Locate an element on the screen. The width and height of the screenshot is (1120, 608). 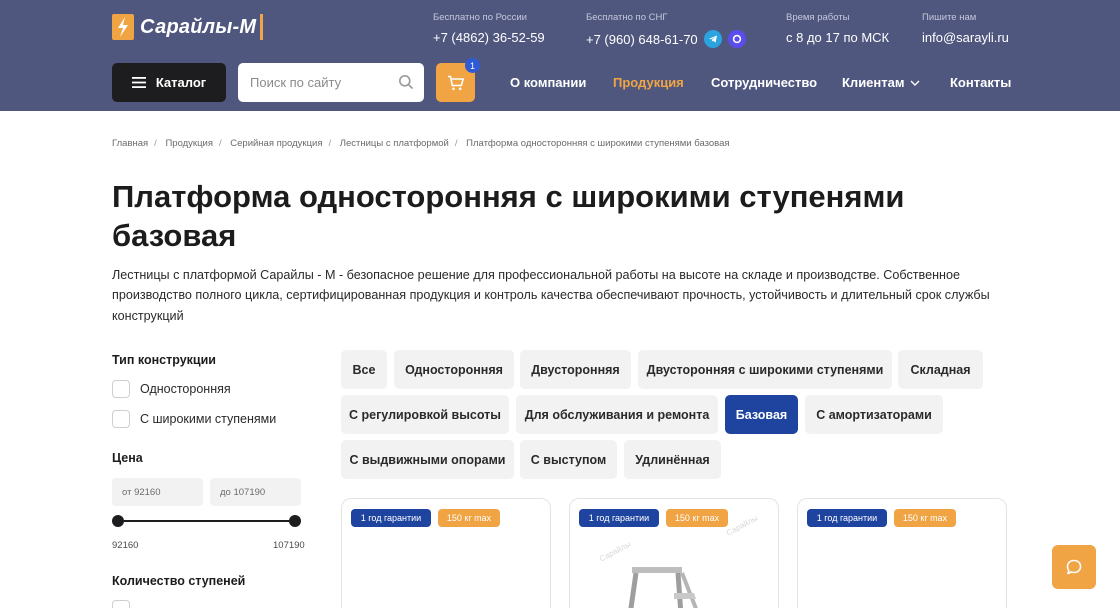
nav-cooperation: Сотрудничество is located at coordinates (764, 82).